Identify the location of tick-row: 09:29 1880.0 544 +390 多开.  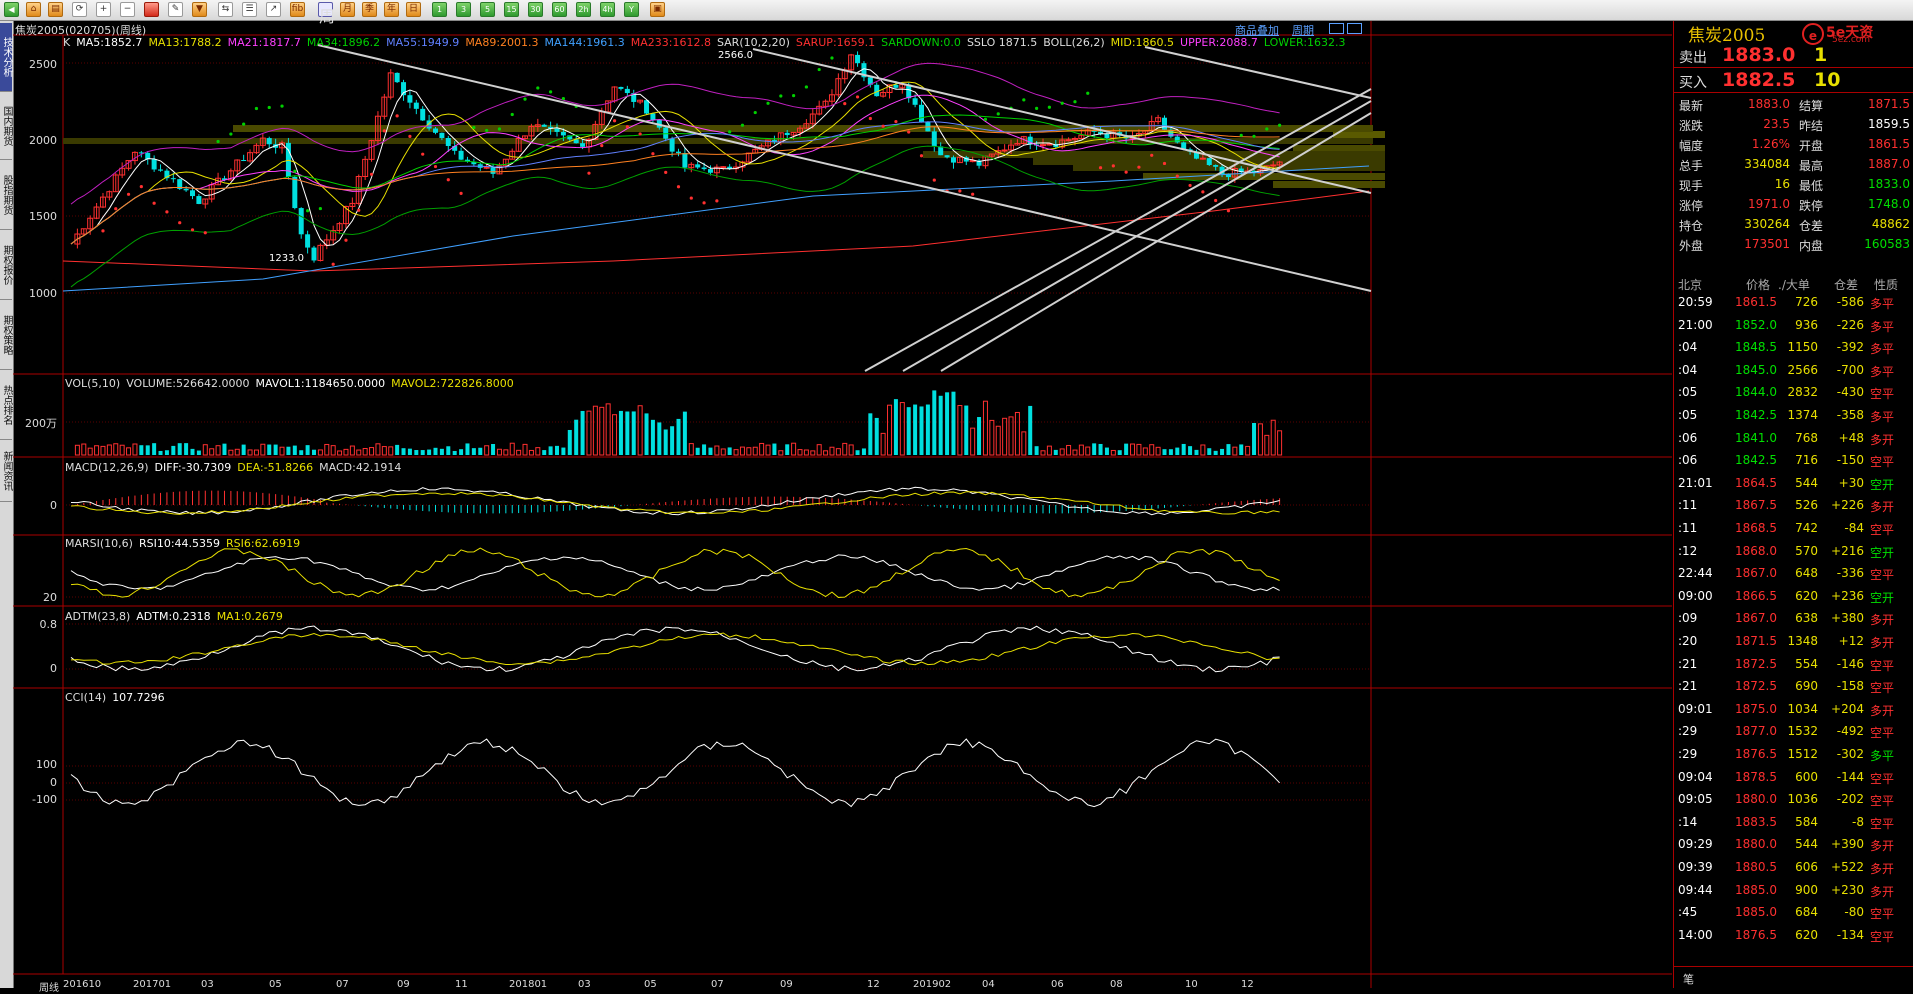
(1793, 848).